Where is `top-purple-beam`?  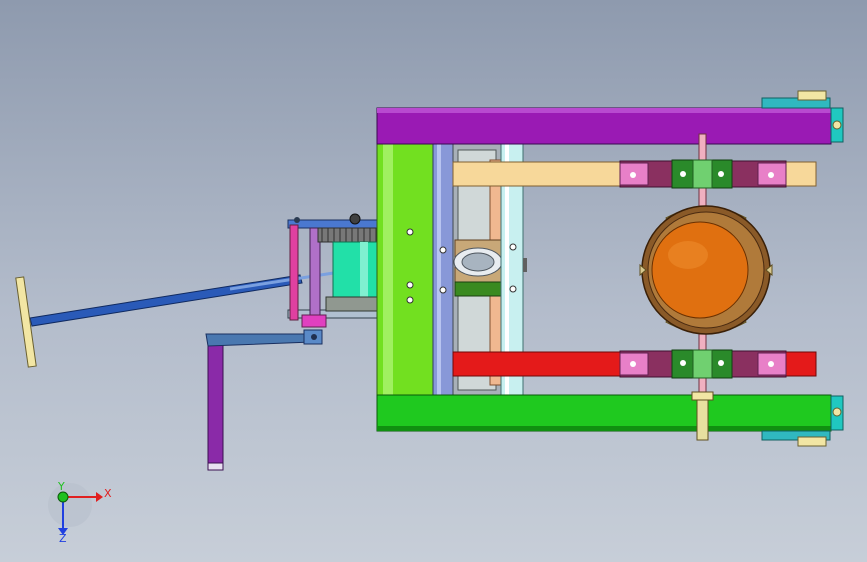
top-purple-beam is located at coordinates (610, 117).